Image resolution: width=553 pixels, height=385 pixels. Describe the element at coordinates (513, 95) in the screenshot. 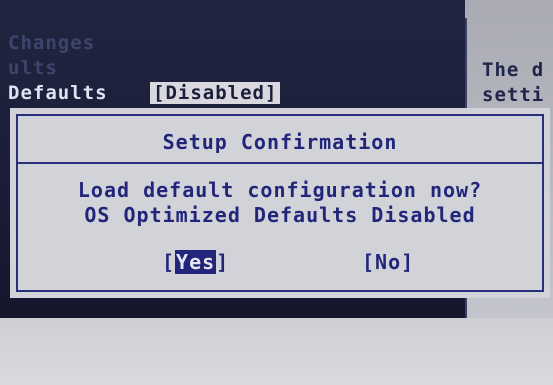

I see `help-text-line-2: setti` at that location.